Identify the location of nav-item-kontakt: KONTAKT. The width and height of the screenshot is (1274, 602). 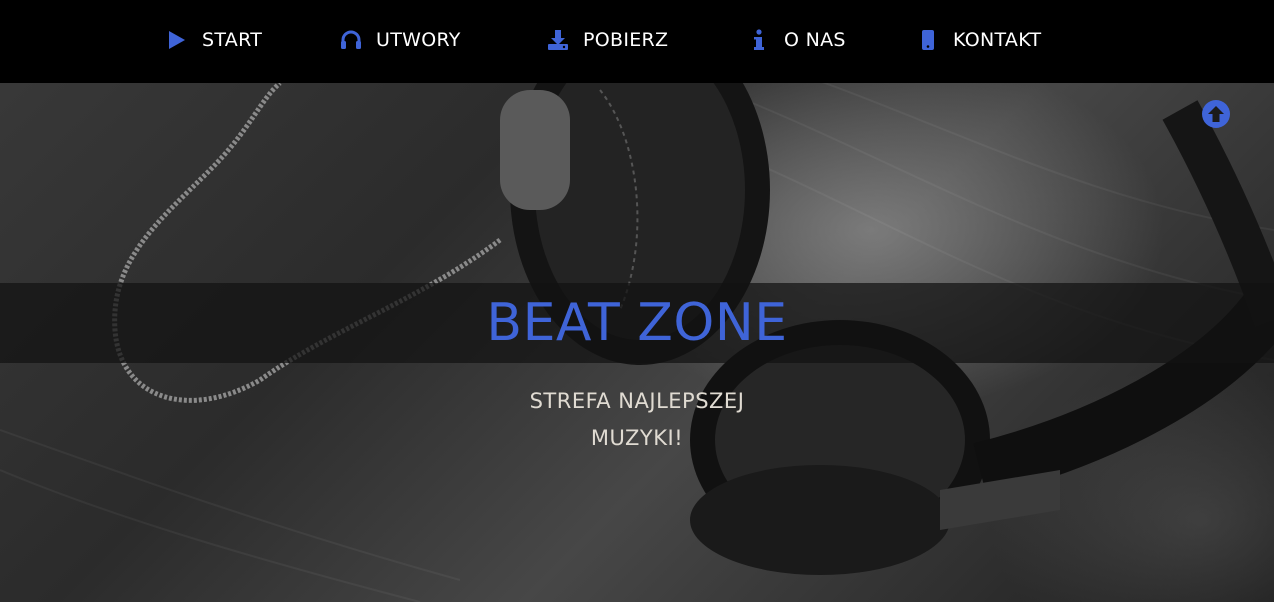
(979, 40).